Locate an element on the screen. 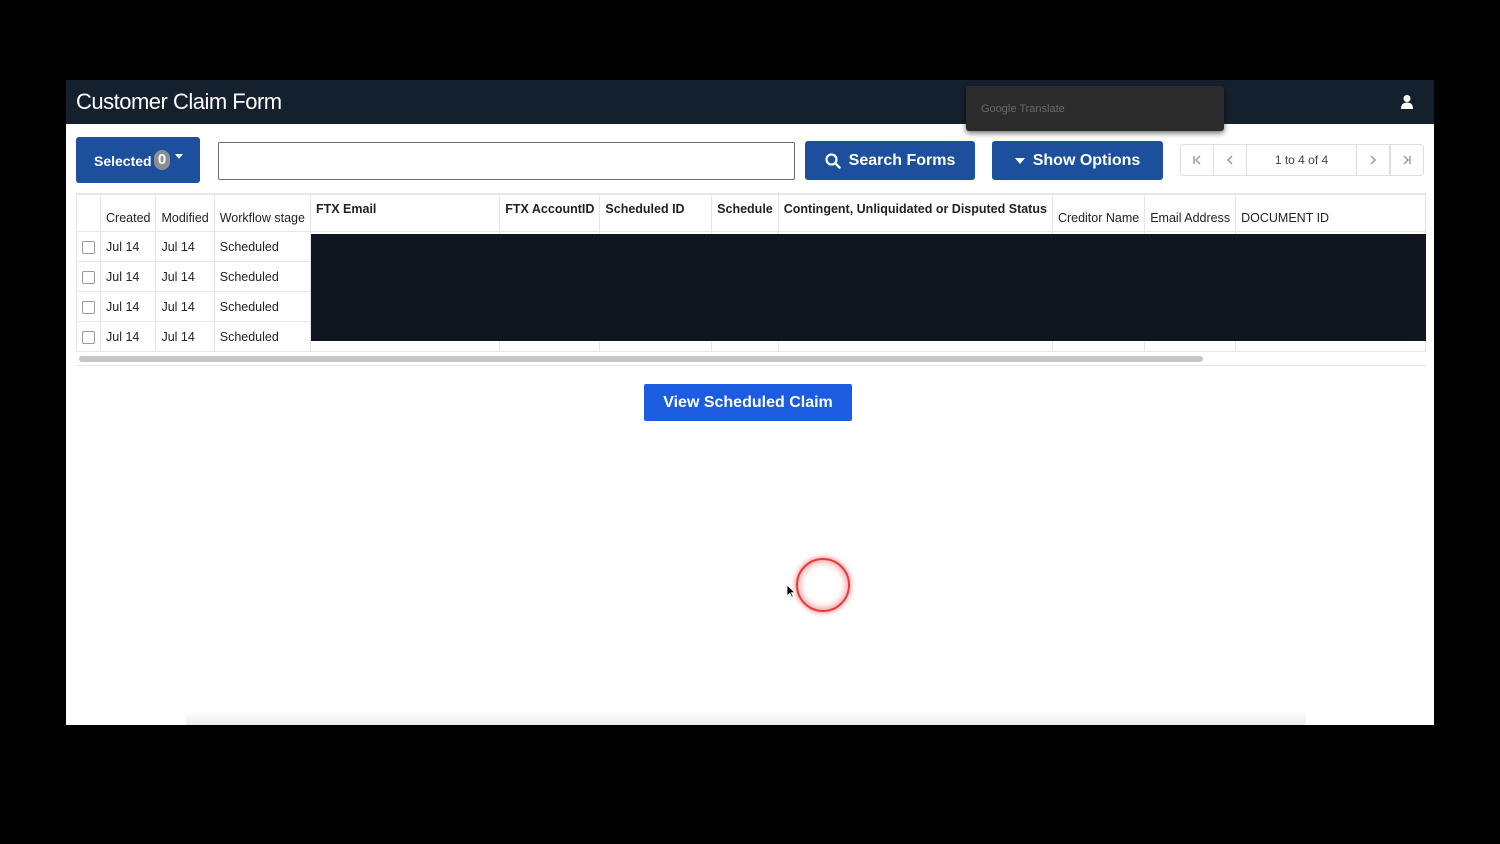 The image size is (1500, 844). column-header-ftx-account-id: FTX AccountID is located at coordinates (550, 213).